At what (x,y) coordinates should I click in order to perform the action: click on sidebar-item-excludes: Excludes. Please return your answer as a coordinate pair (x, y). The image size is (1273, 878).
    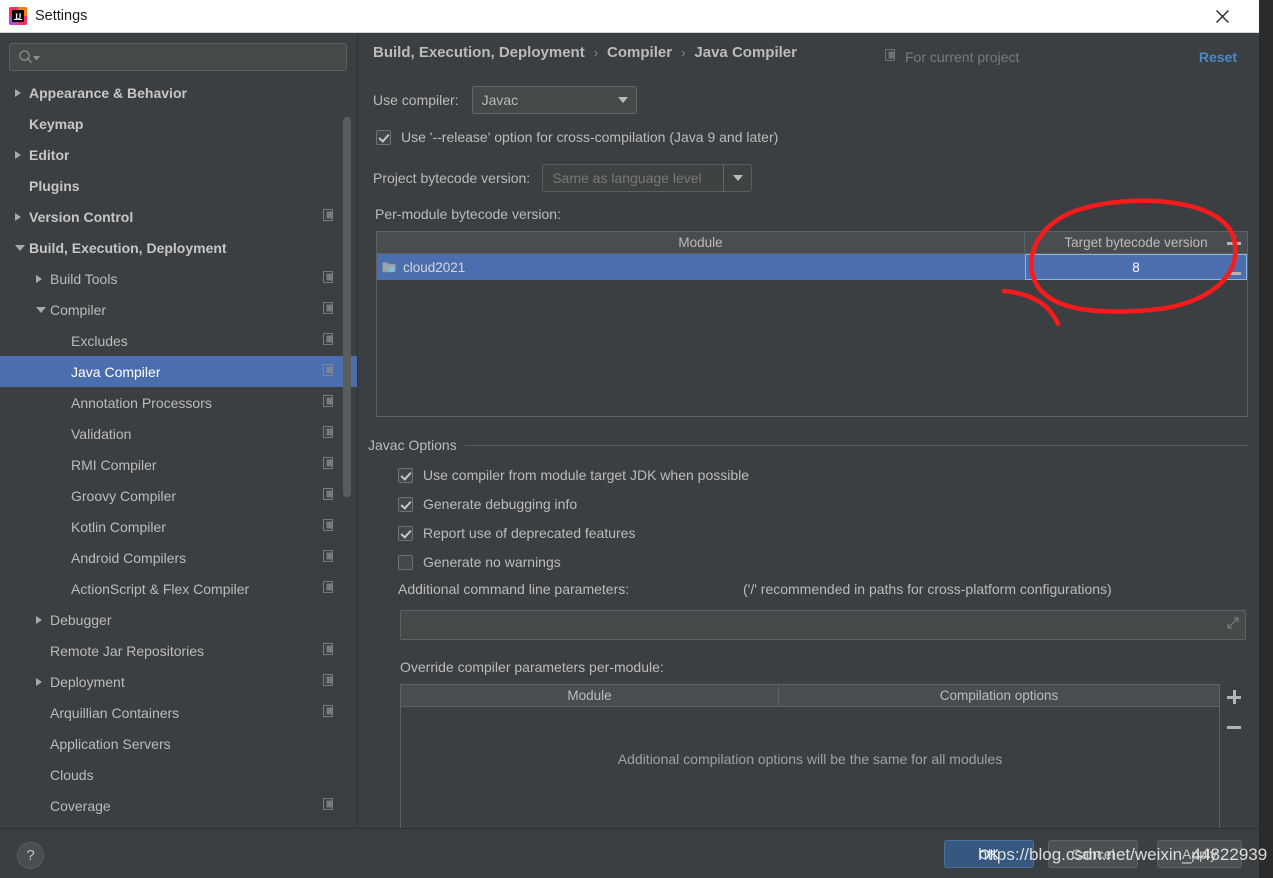
    Looking at the image, I should click on (179, 340).